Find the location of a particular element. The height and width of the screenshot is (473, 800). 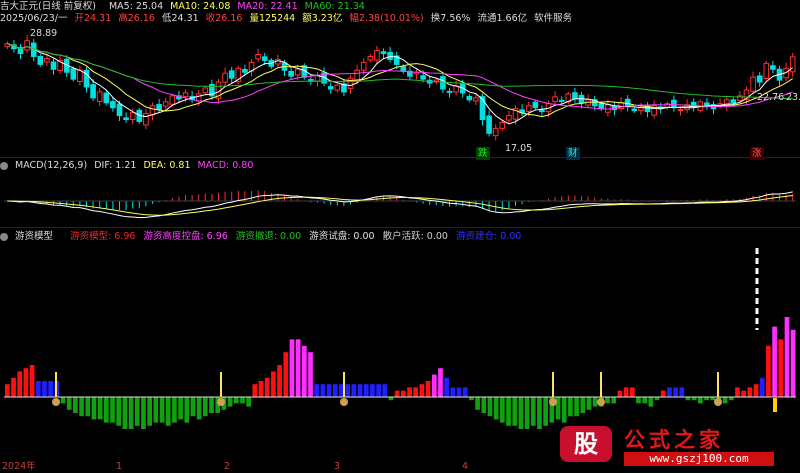

dif-line is located at coordinates (400, 205).